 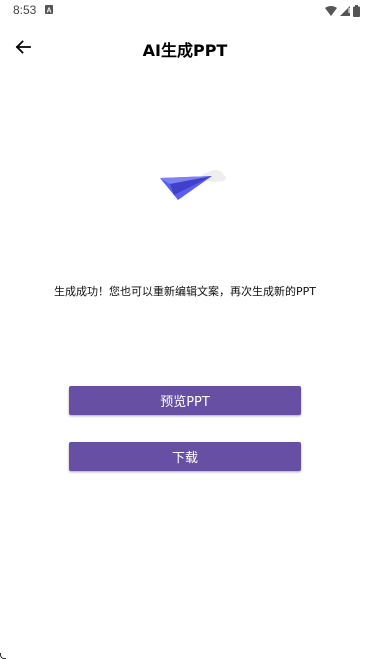 I want to click on status-time: 8:53, so click(x=25, y=10).